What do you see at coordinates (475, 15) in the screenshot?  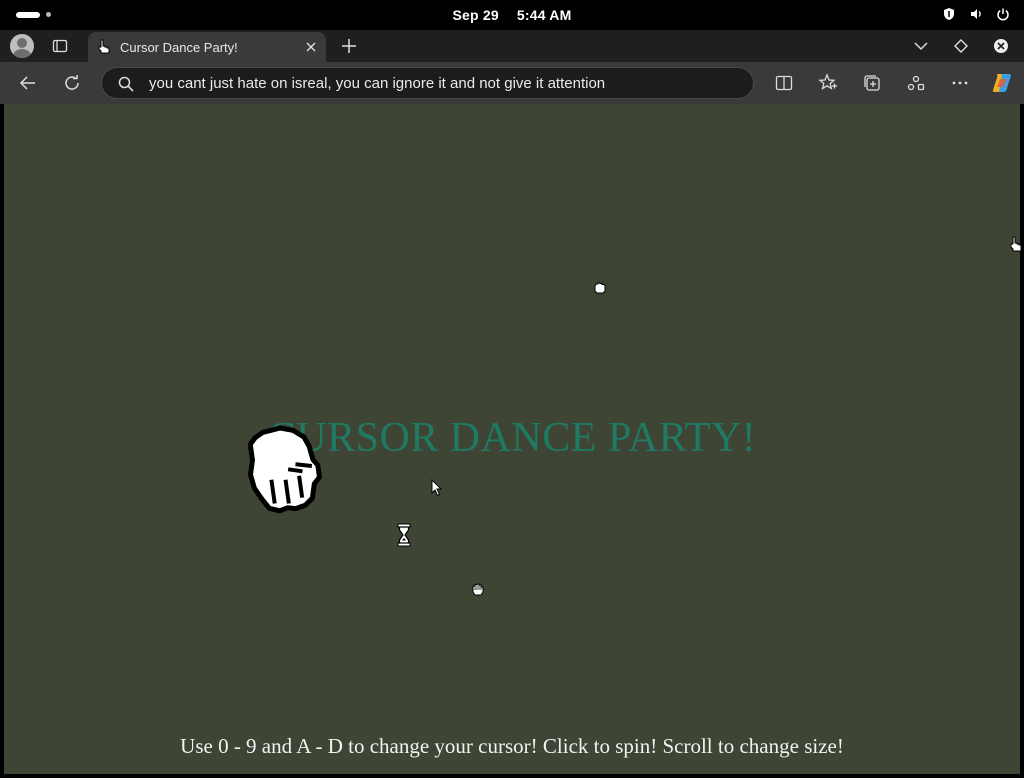 I see `date-text: Sep 29` at bounding box center [475, 15].